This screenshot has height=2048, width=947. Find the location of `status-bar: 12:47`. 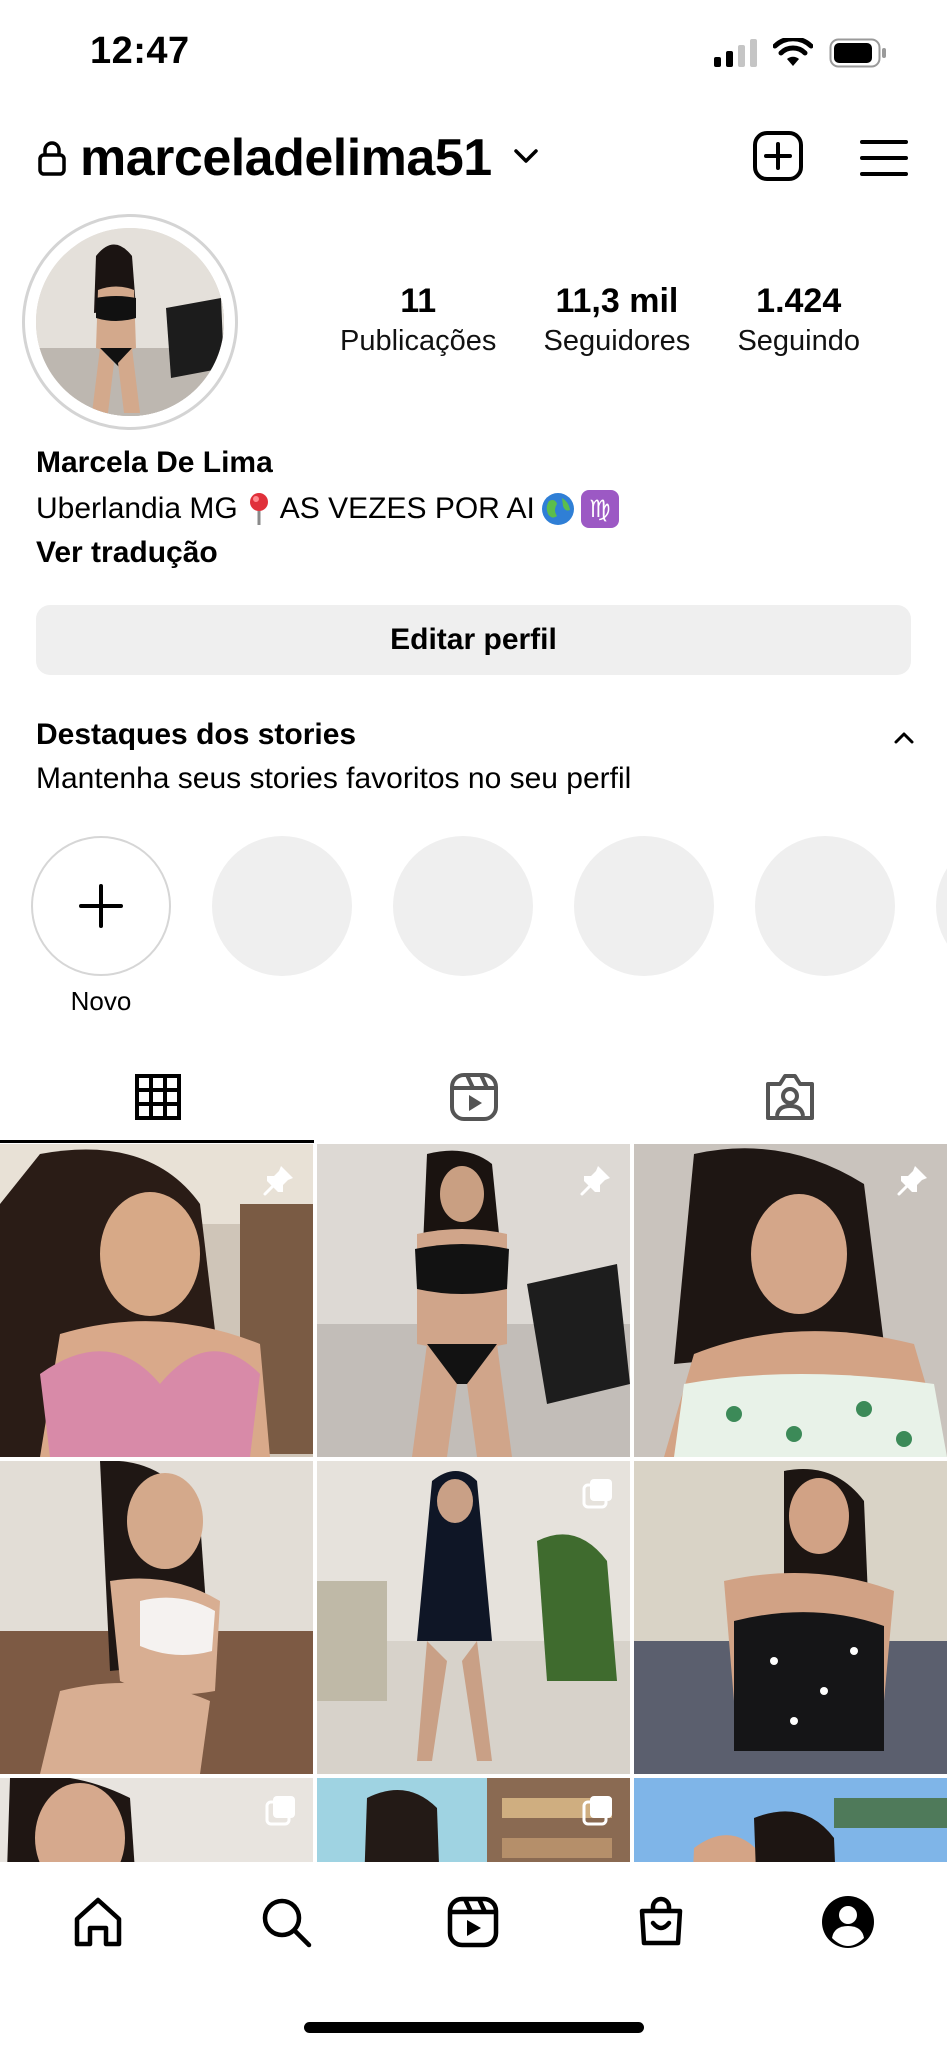

status-bar: 12:47 is located at coordinates (473, 55).